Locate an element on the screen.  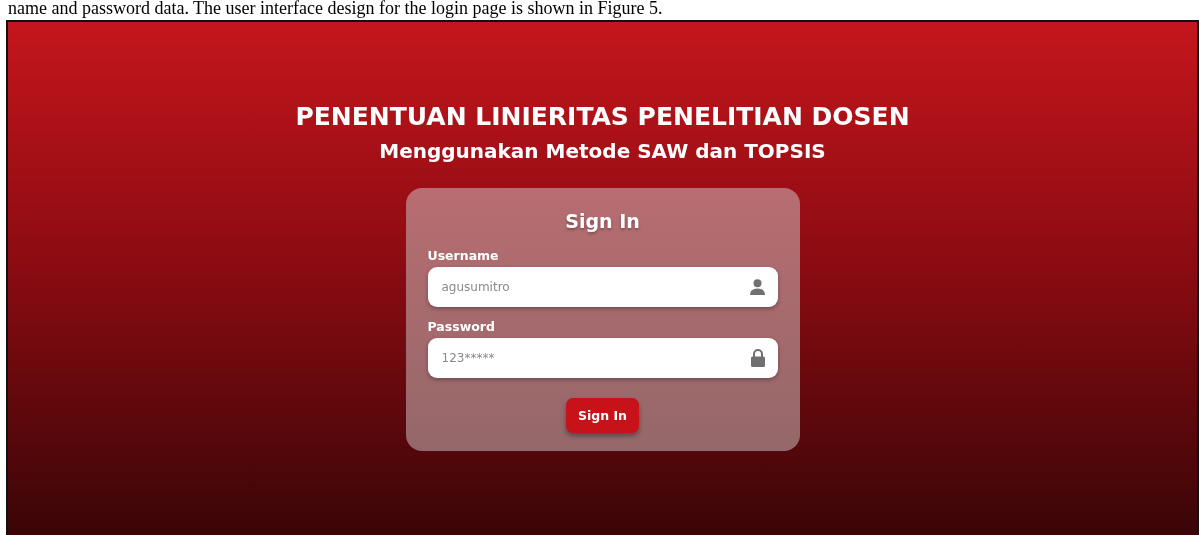
caption-text: name and password data. The user interface design for the login page is shown in Figure 5. is located at coordinates (335, 9).